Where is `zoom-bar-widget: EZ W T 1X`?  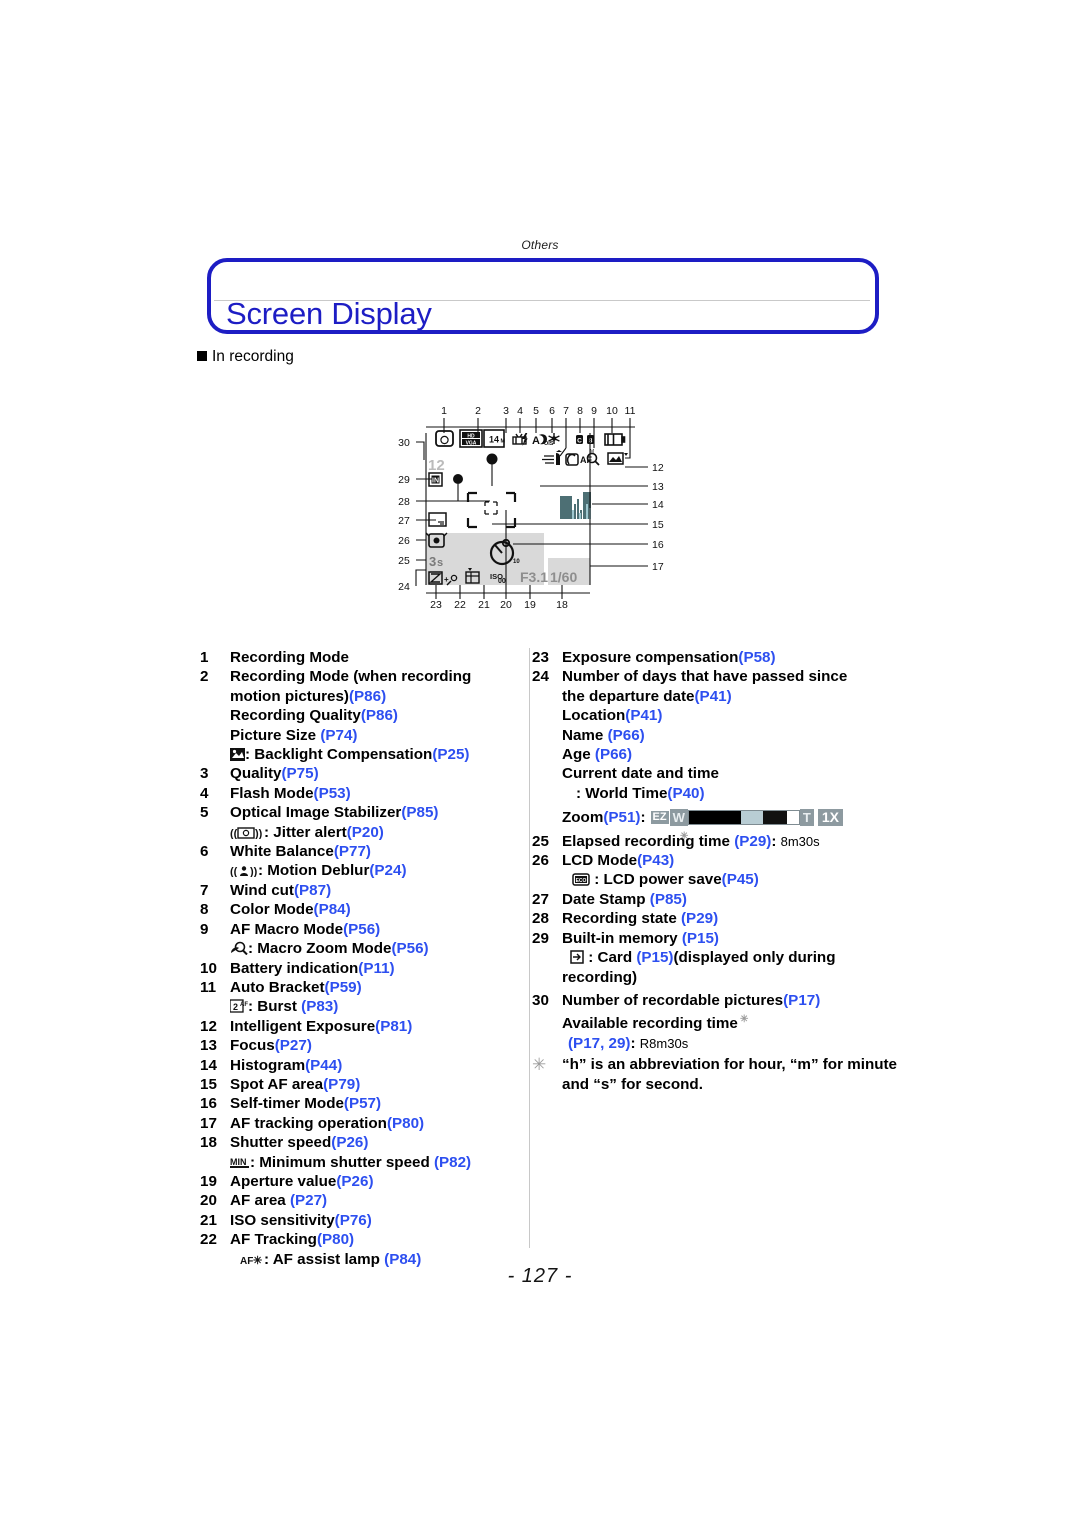 zoom-bar-widget: EZ W T 1X is located at coordinates (746, 818).